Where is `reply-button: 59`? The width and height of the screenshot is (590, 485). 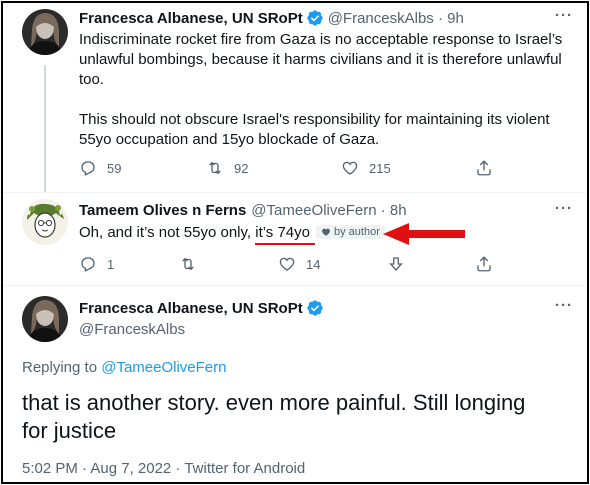
reply-button: 59 is located at coordinates (100, 168).